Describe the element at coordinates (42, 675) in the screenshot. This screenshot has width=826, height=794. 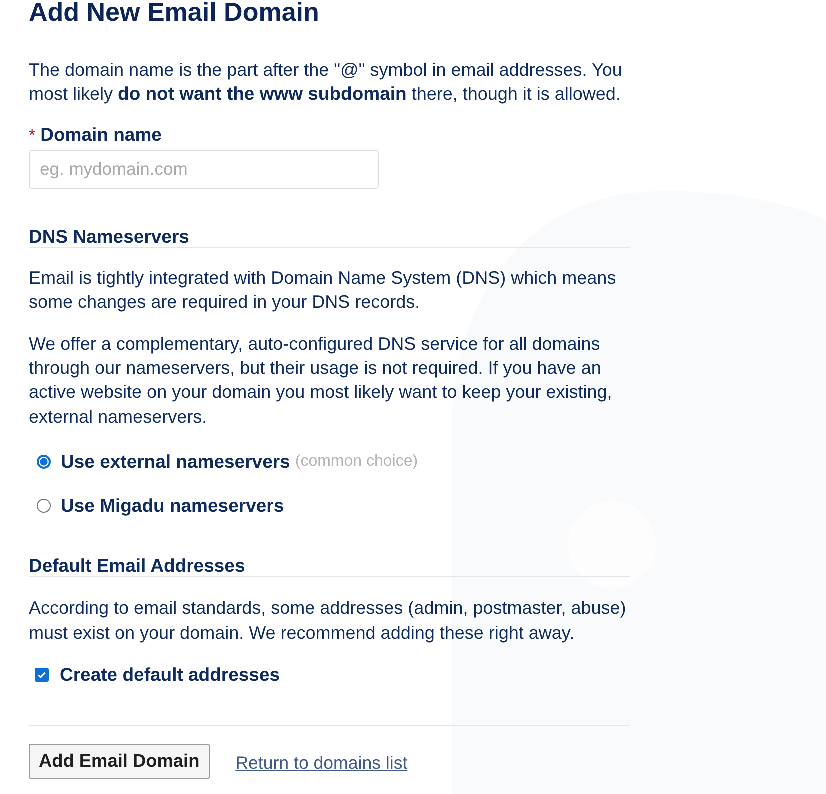
I see `checkbox` at that location.